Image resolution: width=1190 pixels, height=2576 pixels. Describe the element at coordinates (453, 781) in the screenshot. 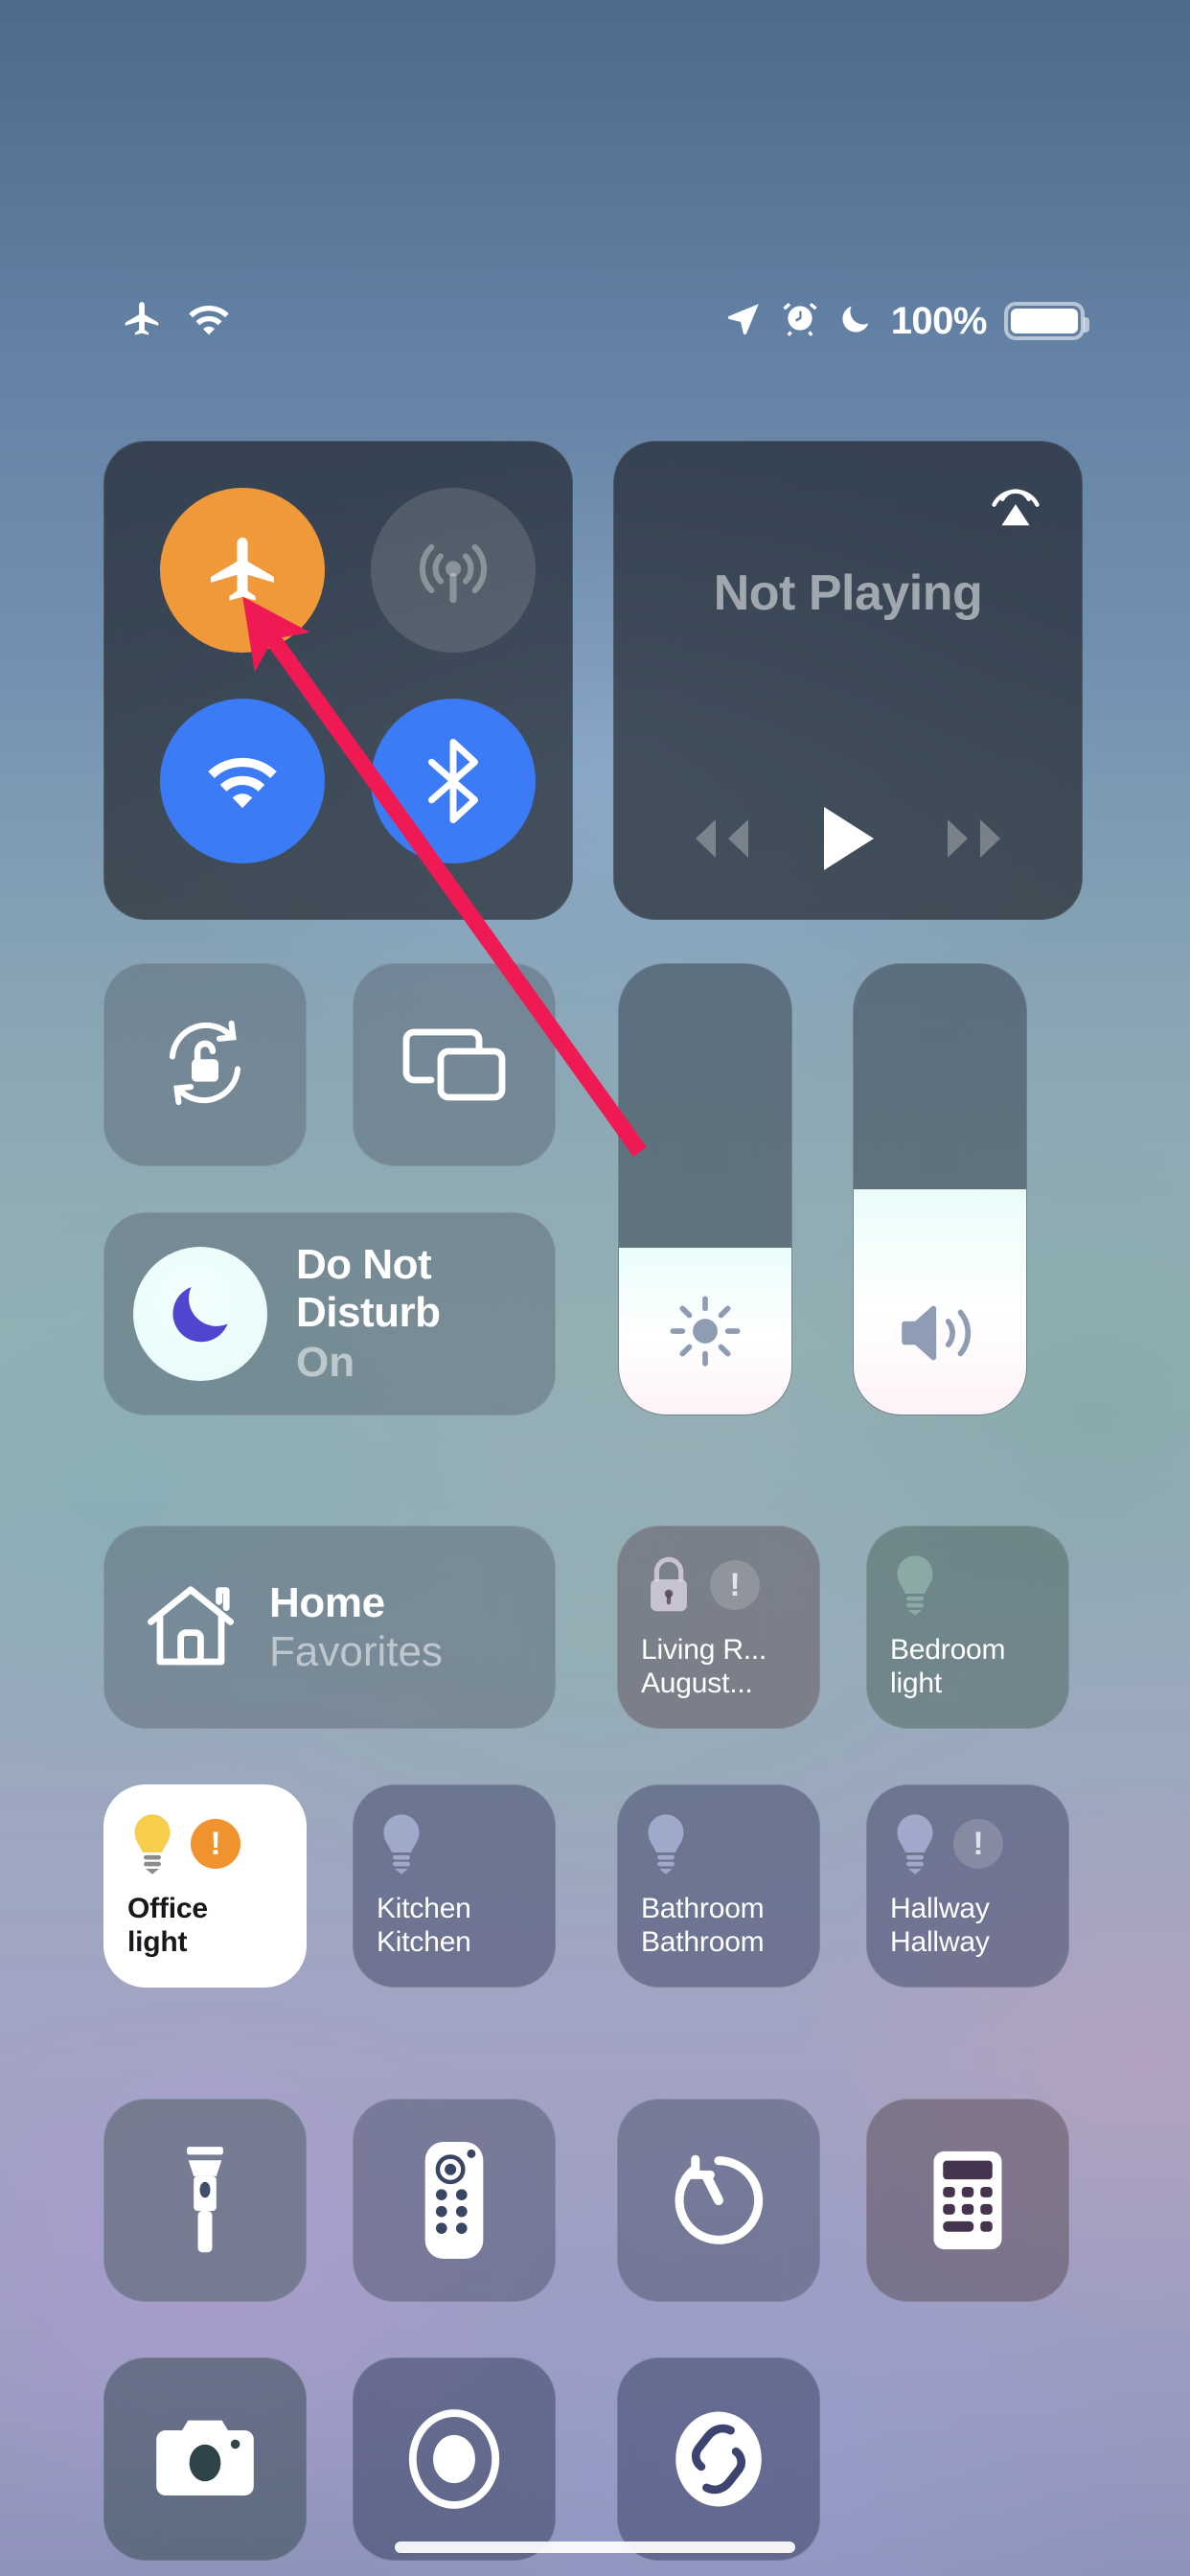

I see `bluetooth-toggle` at that location.